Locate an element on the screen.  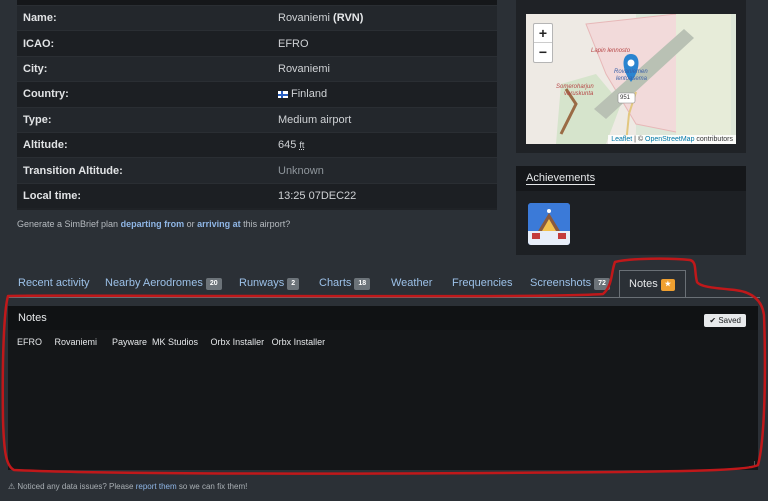
info-value: 13:25 07DEC22 is located at coordinates (317, 195).